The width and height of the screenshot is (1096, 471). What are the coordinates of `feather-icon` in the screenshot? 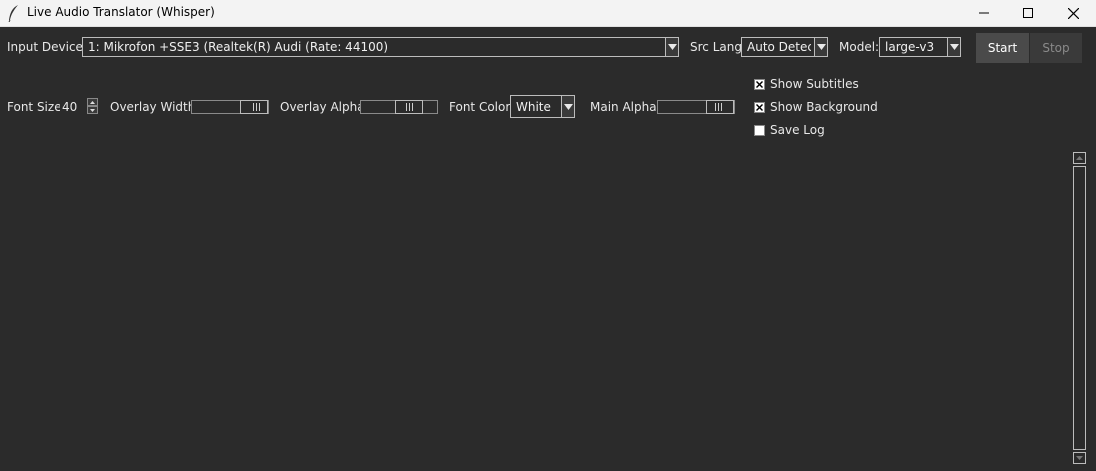 It's located at (13, 13).